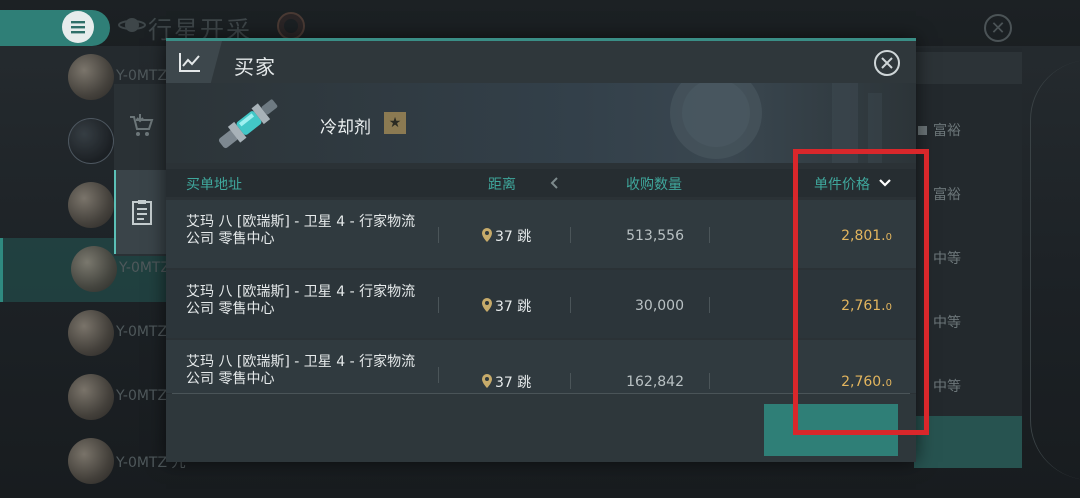 The image size is (1080, 498). Describe the element at coordinates (291, 26) in the screenshot. I see `target-icon` at that location.